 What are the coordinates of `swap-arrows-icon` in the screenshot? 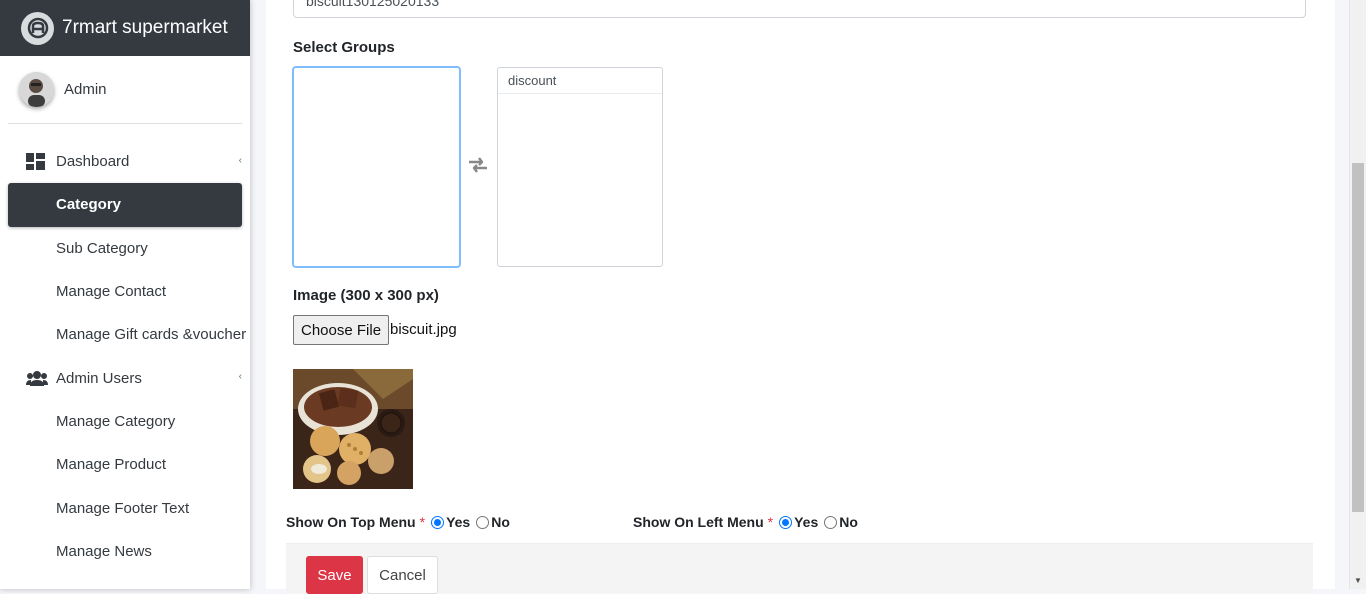 It's located at (478, 167).